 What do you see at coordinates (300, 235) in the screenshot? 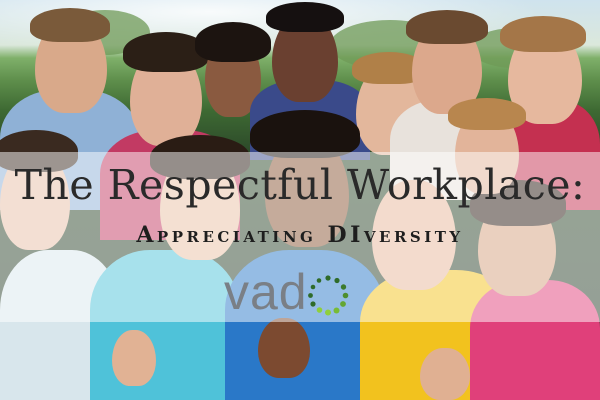
I see `banner-subtitle: Appreciating DIversity` at bounding box center [300, 235].